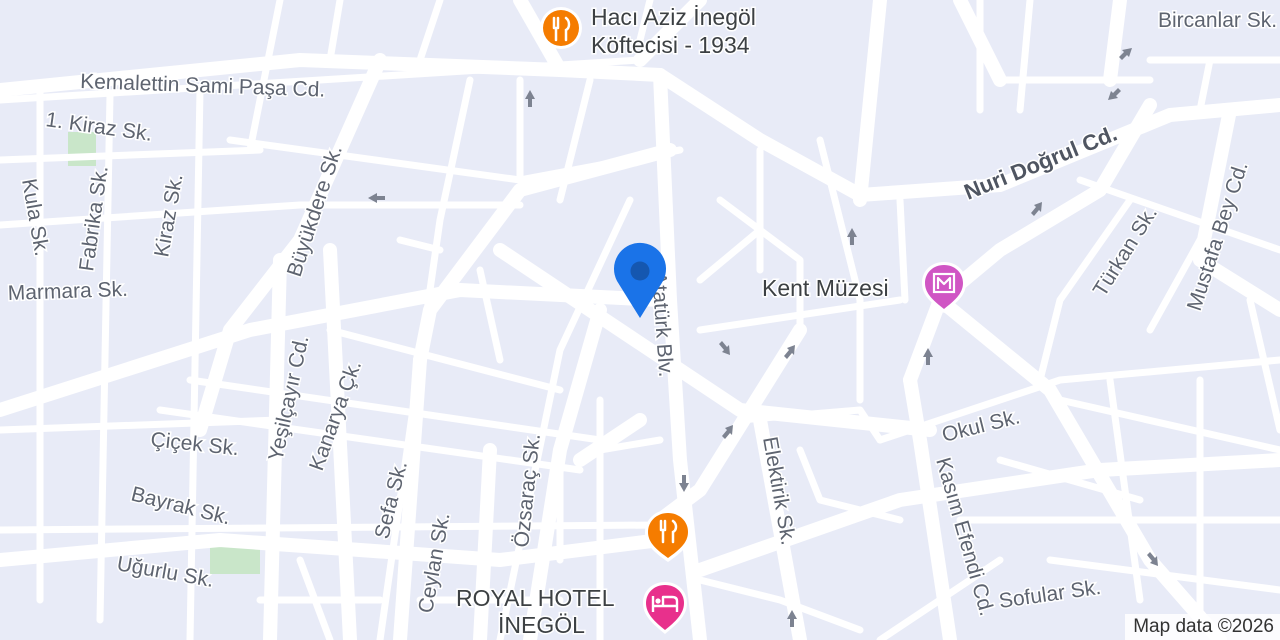  What do you see at coordinates (825, 288) in the screenshot?
I see `poi-kent-muzesi-label: Kent Müzesi` at bounding box center [825, 288].